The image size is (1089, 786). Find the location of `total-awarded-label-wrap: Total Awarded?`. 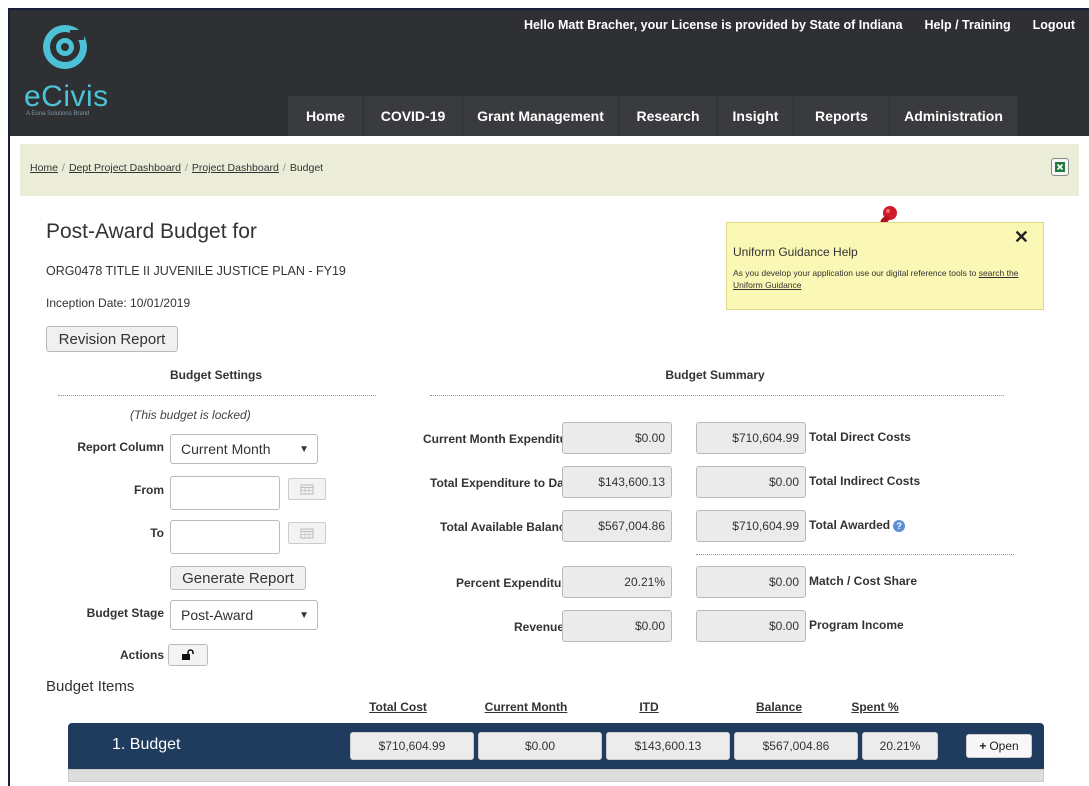

total-awarded-label-wrap: Total Awarded? is located at coordinates (857, 525).